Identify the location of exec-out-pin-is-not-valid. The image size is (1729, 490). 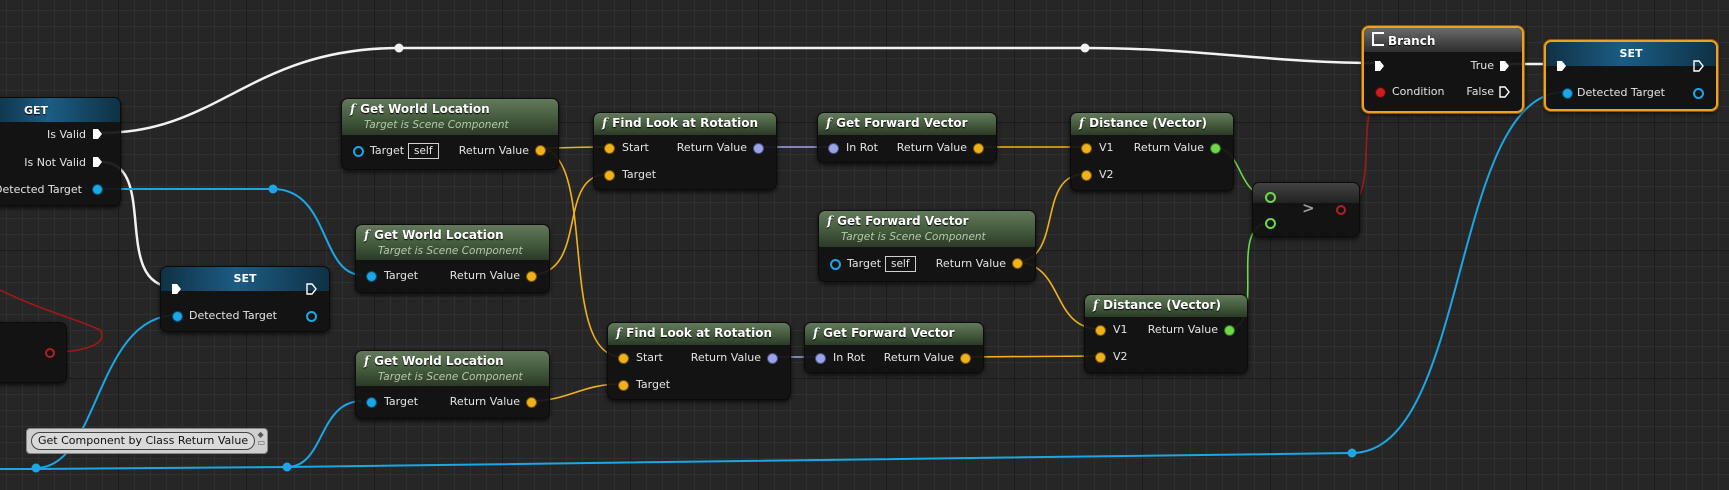
(97, 162).